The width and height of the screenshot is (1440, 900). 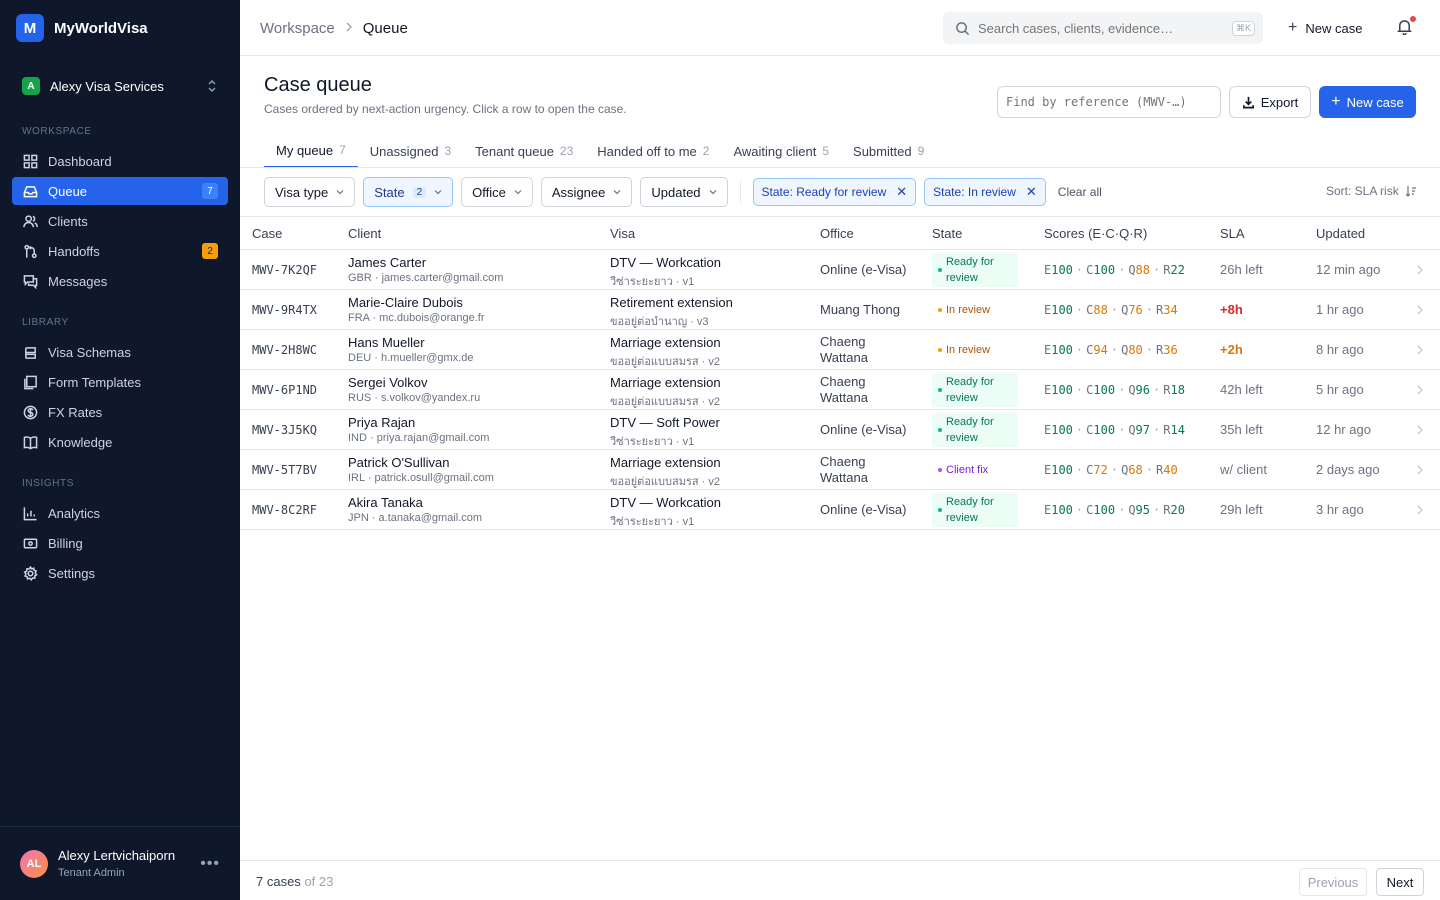 I want to click on filter-updated: Updated, so click(x=684, y=192).